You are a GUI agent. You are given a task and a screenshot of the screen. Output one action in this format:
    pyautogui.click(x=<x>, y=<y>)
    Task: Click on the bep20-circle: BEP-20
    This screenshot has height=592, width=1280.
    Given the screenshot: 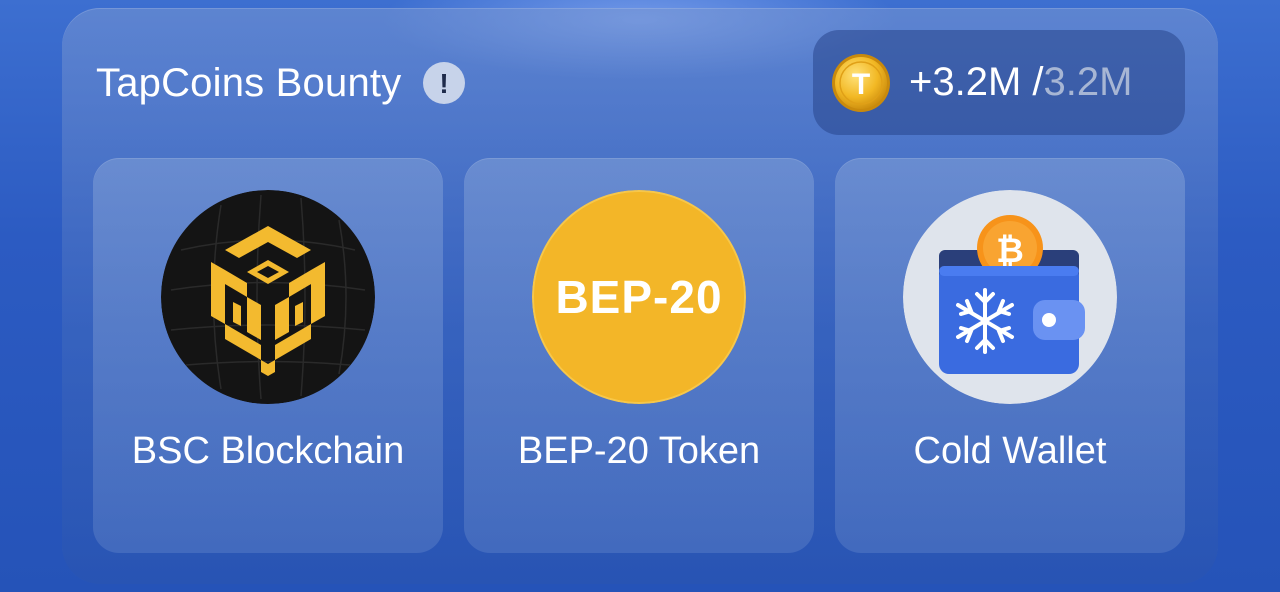 What is the action you would take?
    pyautogui.click(x=639, y=297)
    